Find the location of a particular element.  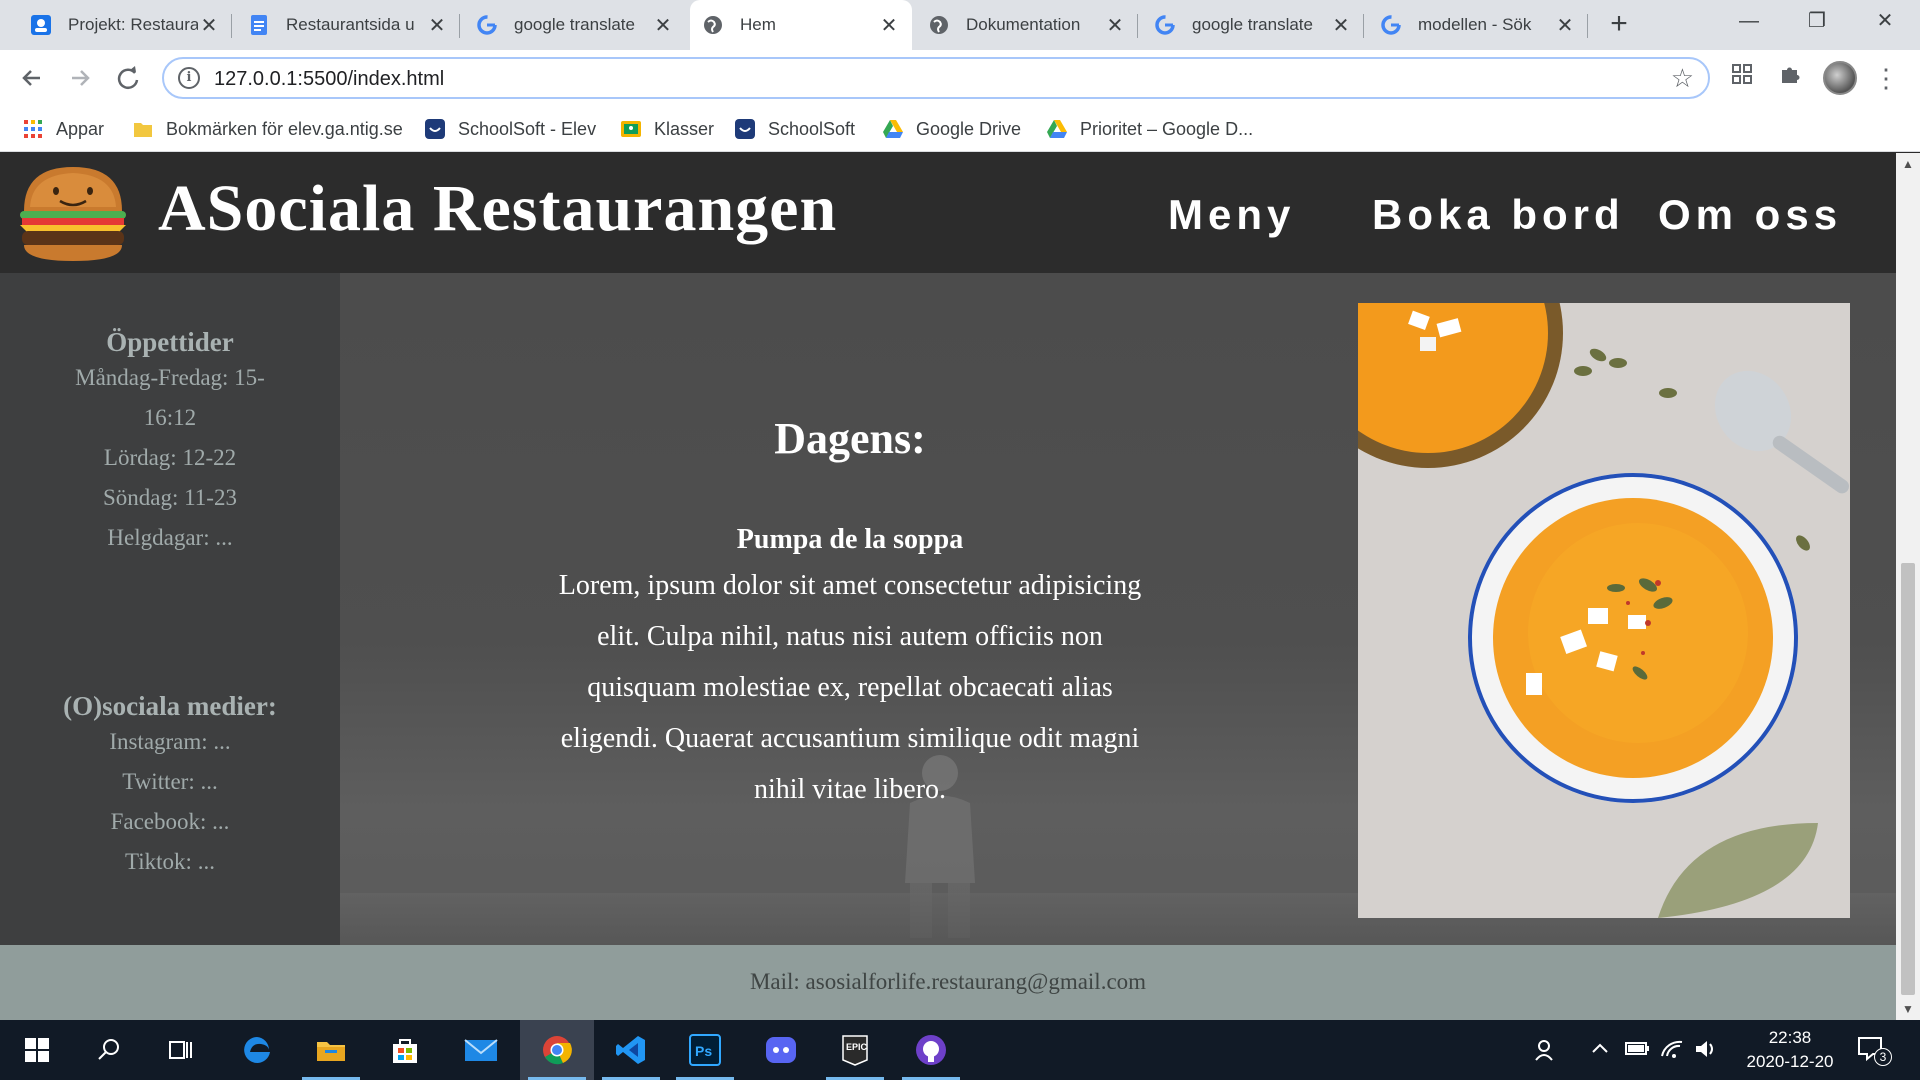

windows-logo-icon is located at coordinates (37, 1050).